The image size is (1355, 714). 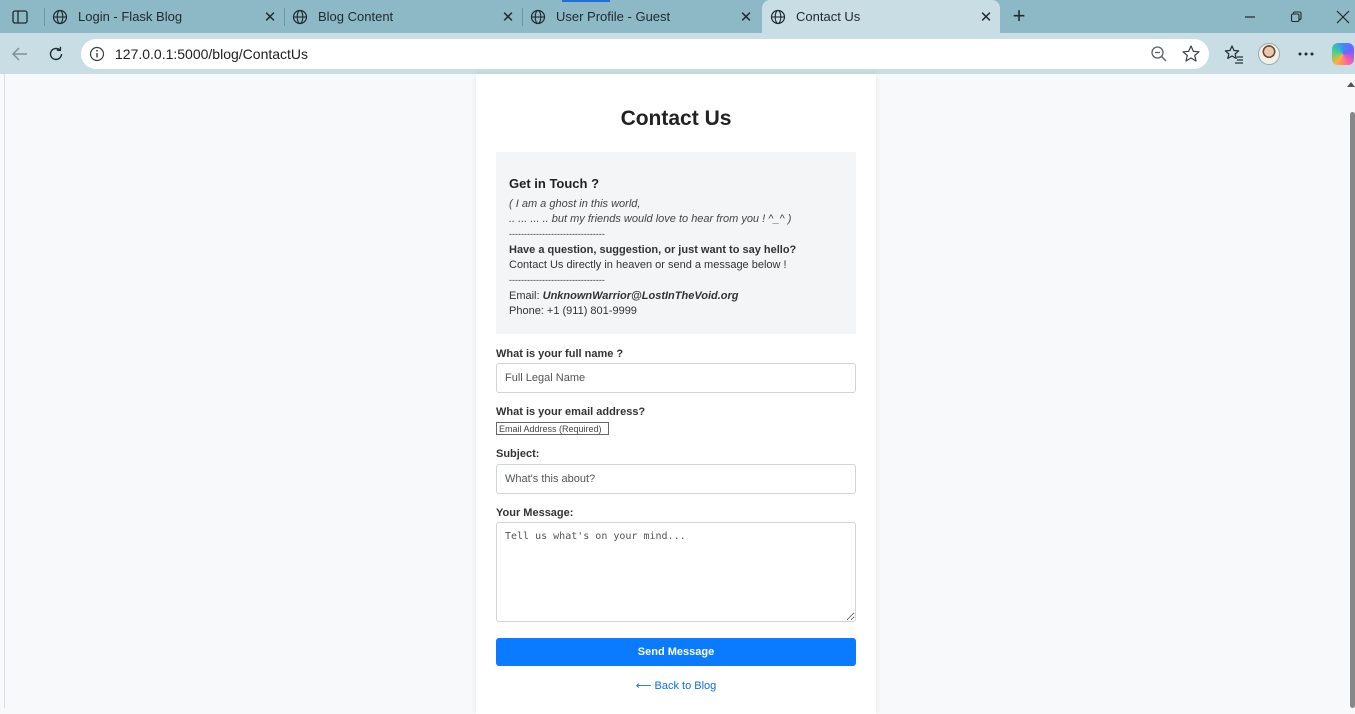 I want to click on email-input, so click(x=552, y=428).